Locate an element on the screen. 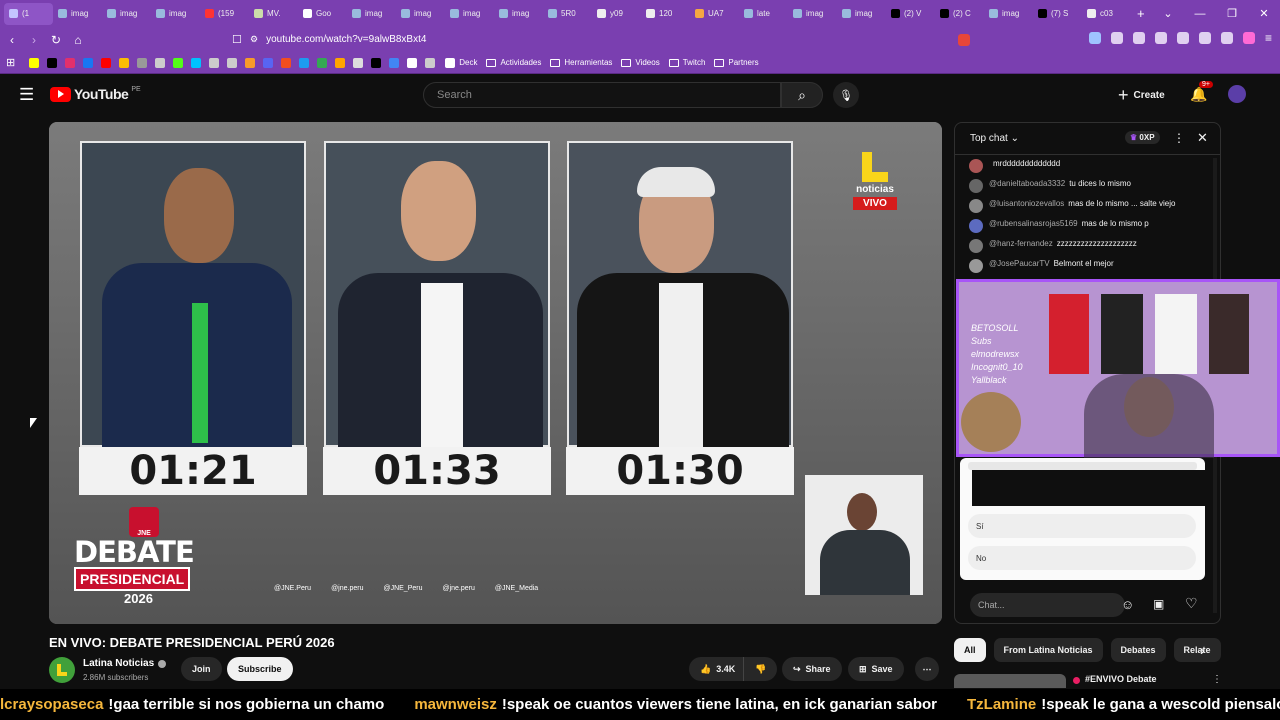 The width and height of the screenshot is (1280, 720). forward-button: › is located at coordinates (34, 40).